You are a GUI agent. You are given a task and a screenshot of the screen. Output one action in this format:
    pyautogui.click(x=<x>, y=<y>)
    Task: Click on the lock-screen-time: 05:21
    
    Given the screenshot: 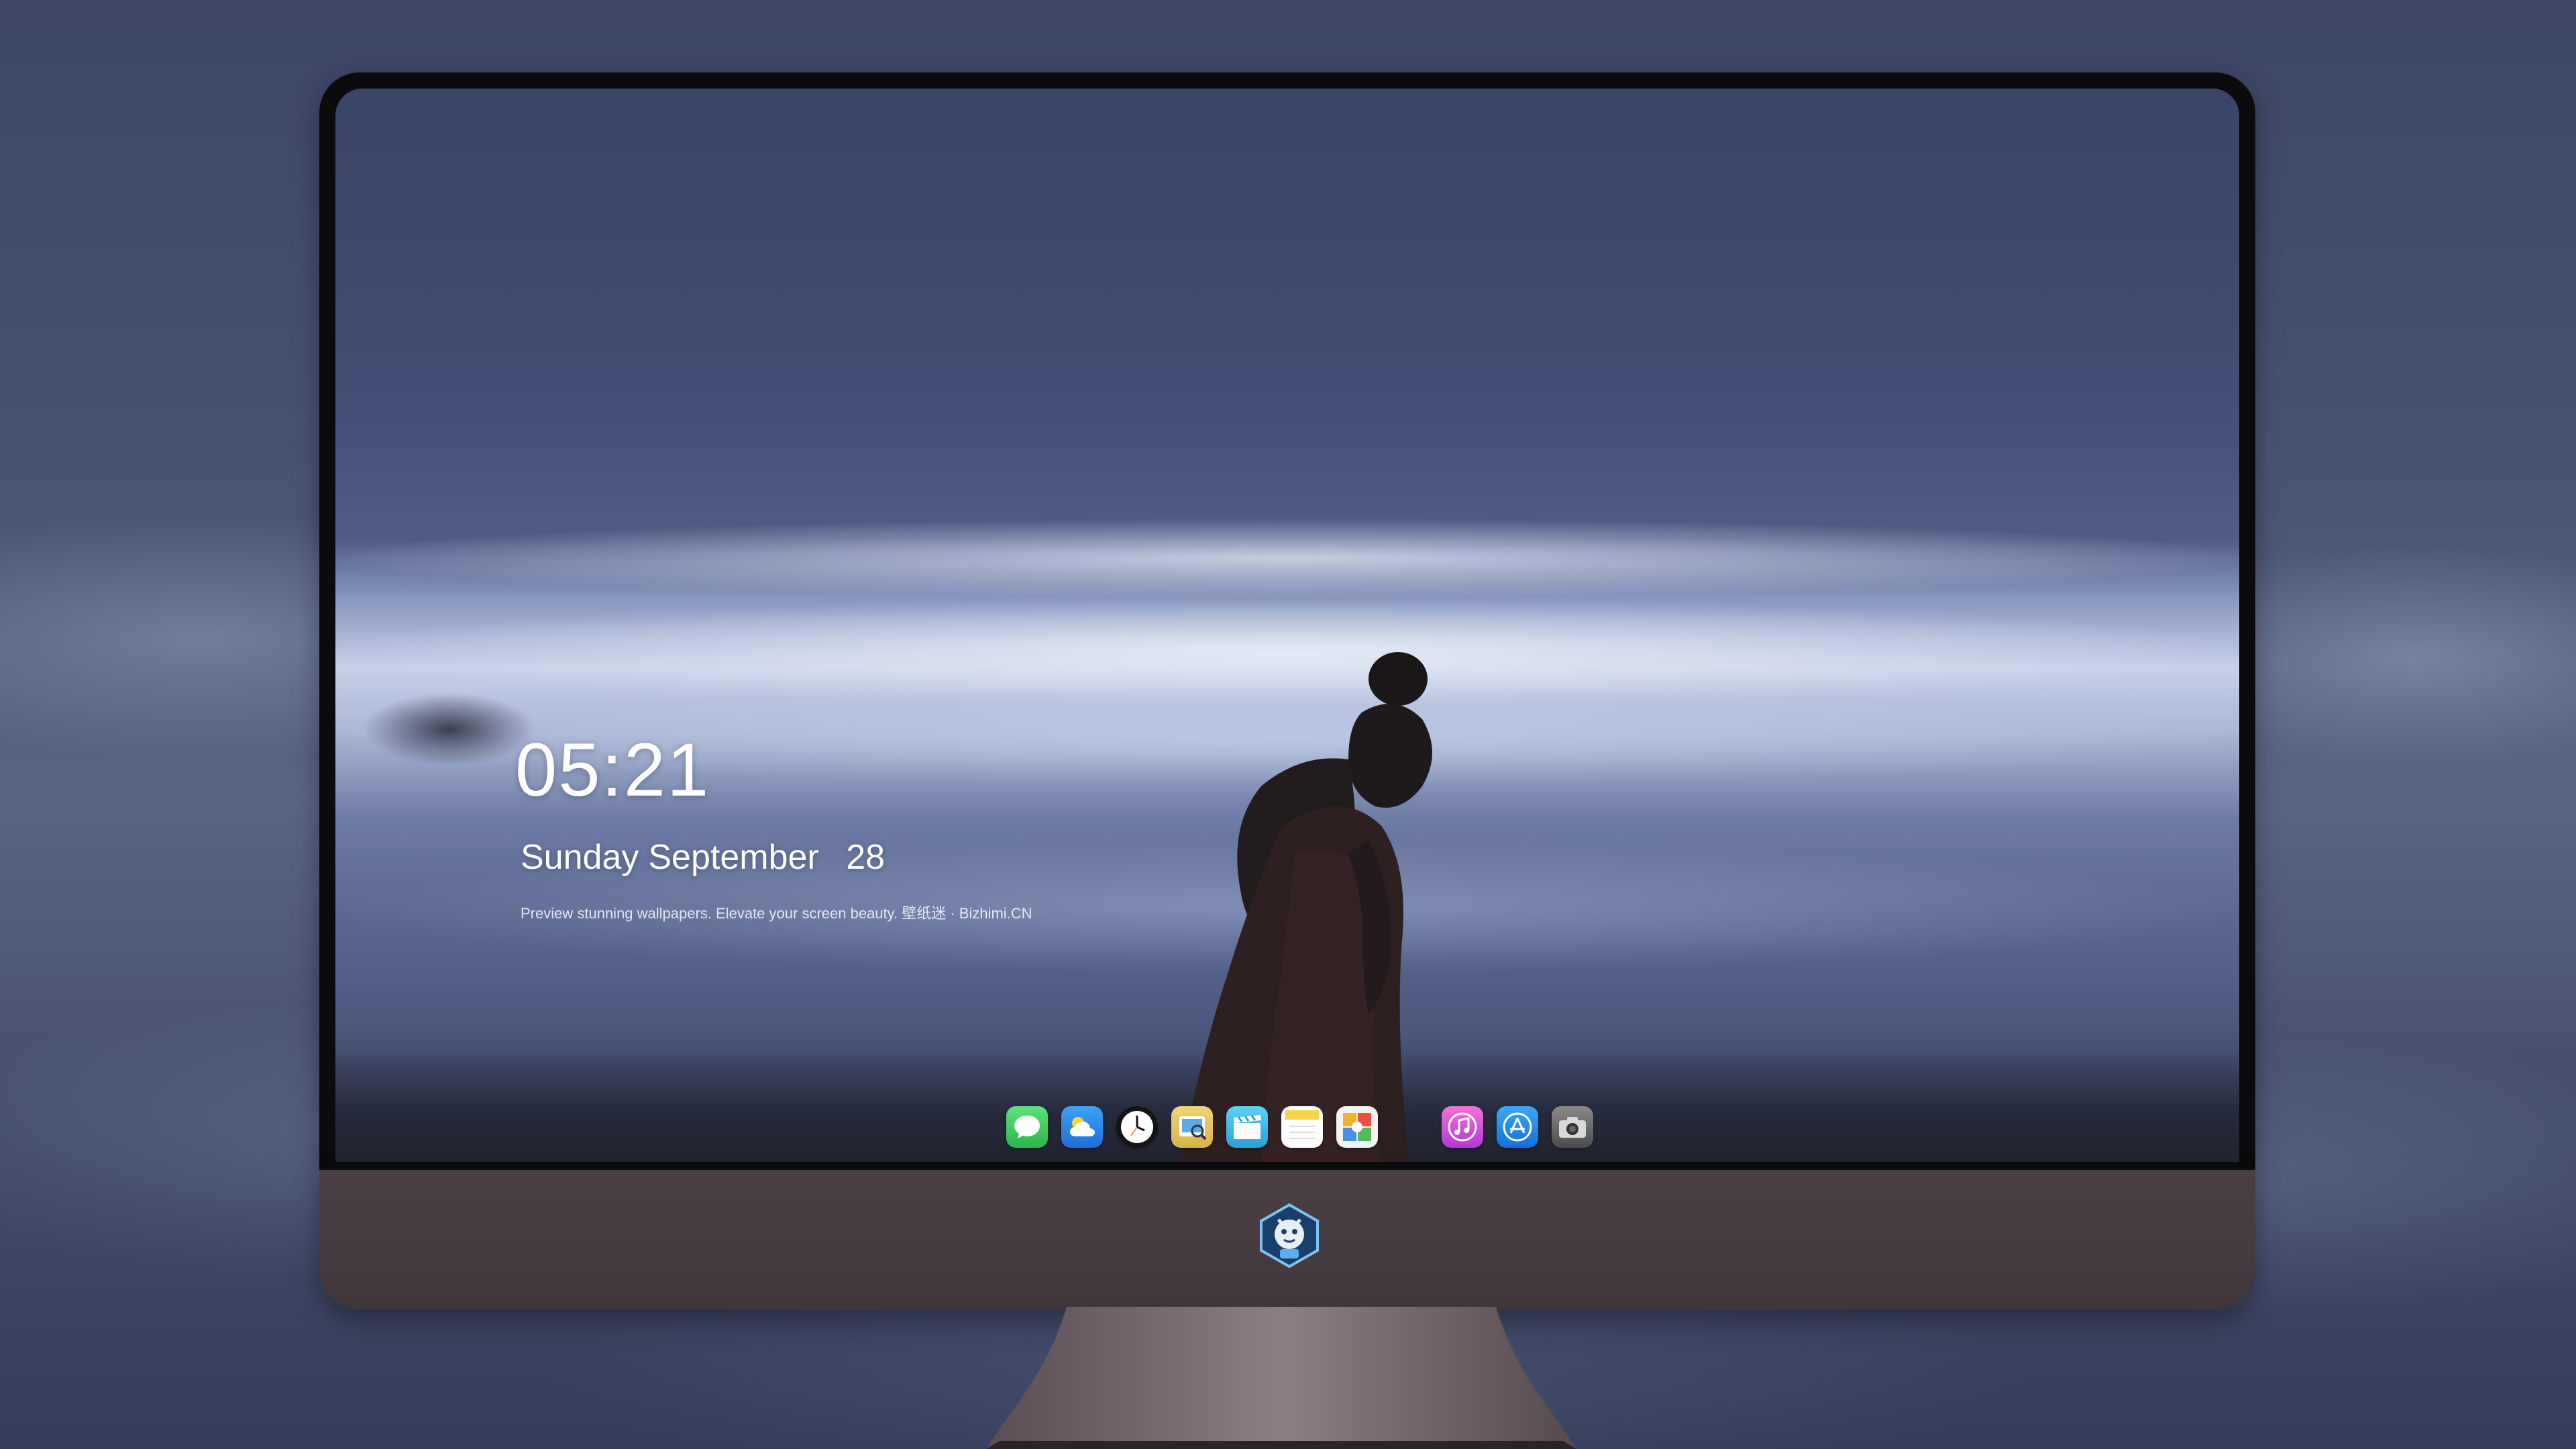 What is the action you would take?
    pyautogui.click(x=612, y=770)
    